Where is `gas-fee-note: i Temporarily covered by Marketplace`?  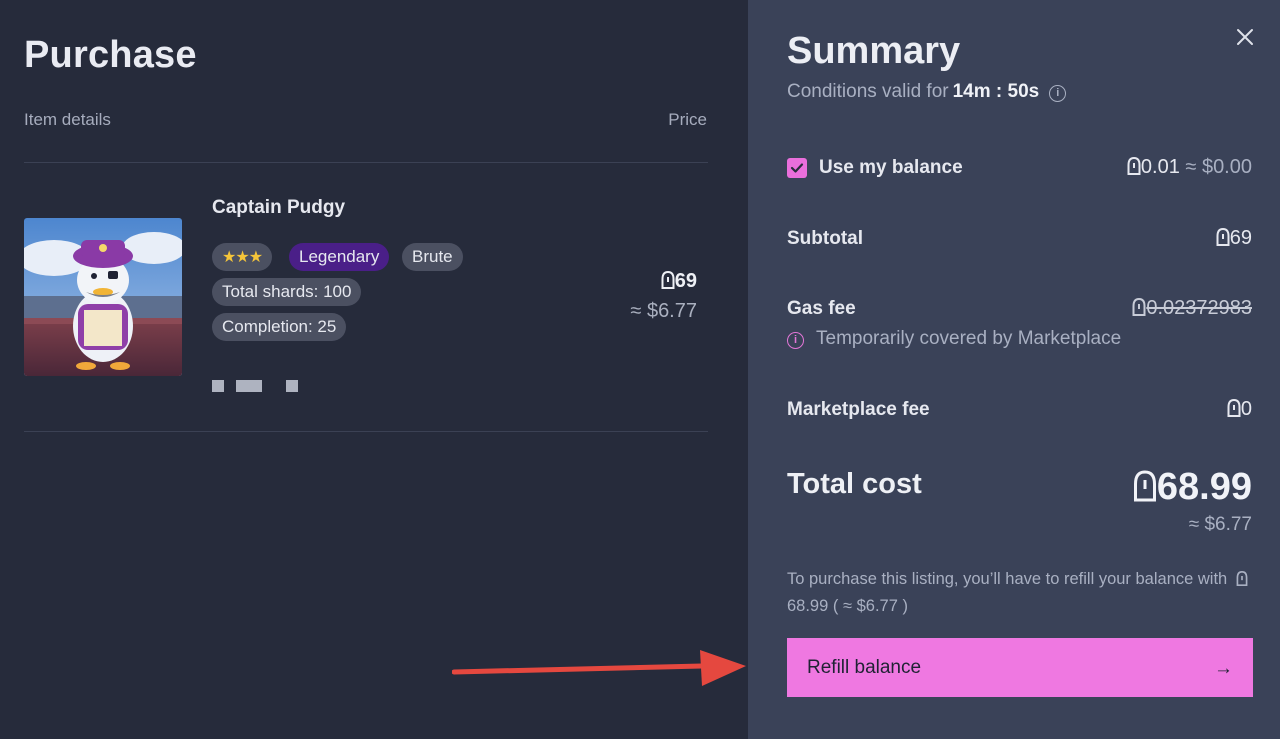
gas-fee-note: i Temporarily covered by Marketplace is located at coordinates (954, 339).